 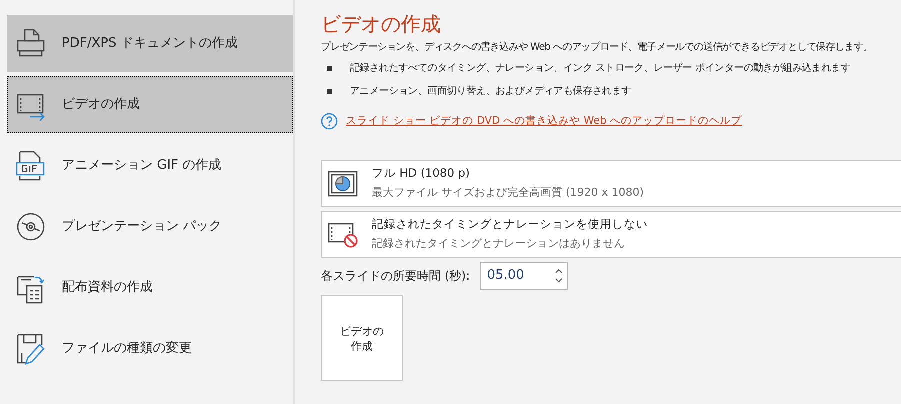 I want to click on film-prohibited-icon, so click(x=343, y=235).